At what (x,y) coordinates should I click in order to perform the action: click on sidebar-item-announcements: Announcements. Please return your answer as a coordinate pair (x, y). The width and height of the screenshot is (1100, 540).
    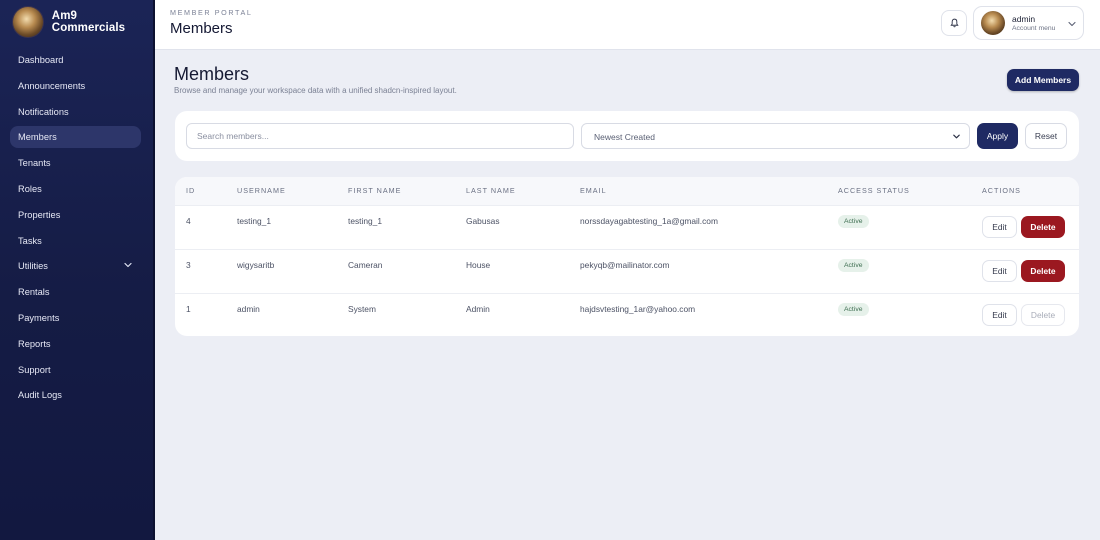
    Looking at the image, I should click on (75, 86).